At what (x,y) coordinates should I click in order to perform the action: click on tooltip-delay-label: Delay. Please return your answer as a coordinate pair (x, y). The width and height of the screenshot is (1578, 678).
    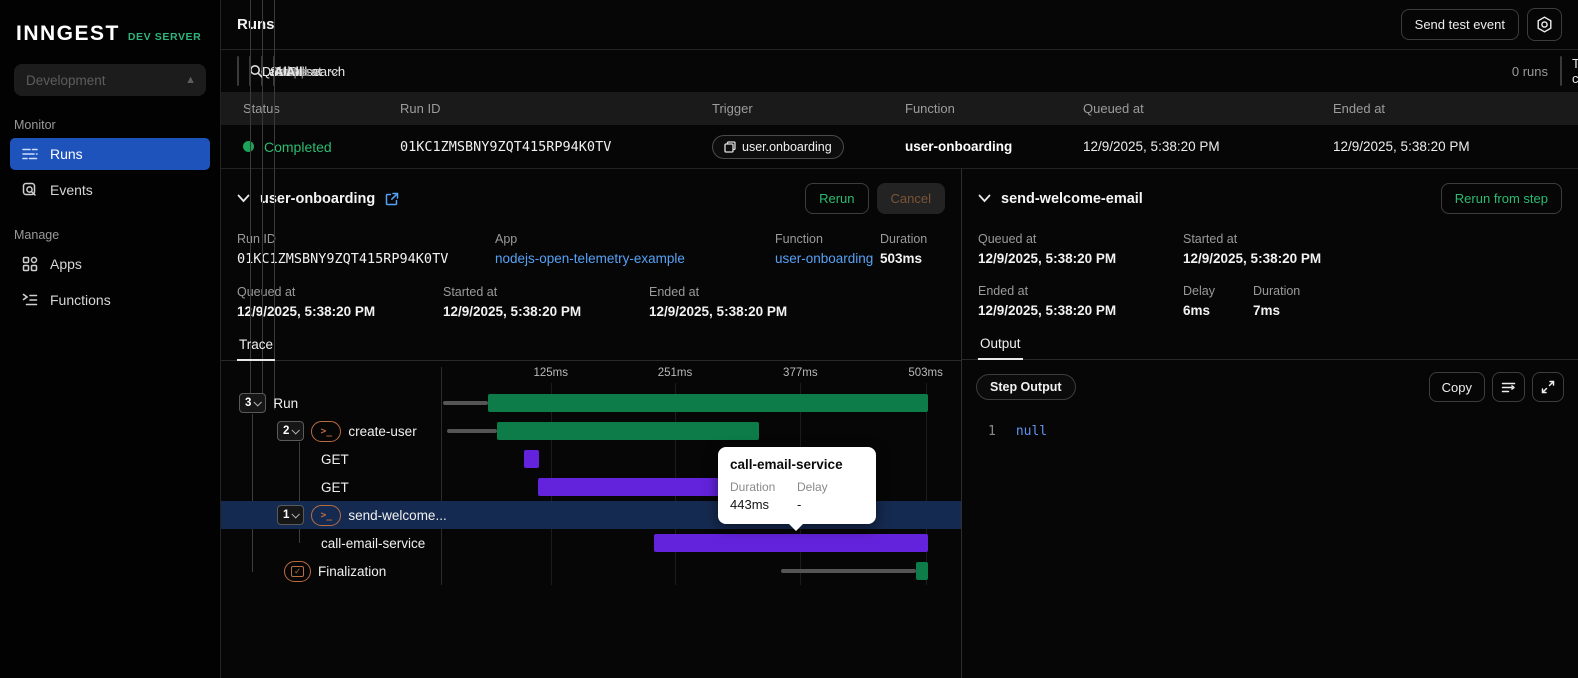
    Looking at the image, I should click on (812, 487).